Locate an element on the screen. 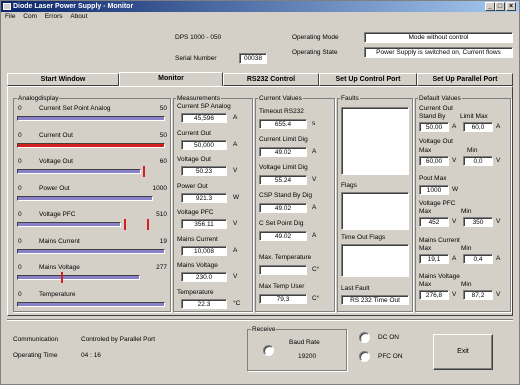 The height and width of the screenshot is (385, 520). operating-time-label: Operating Time is located at coordinates (35, 355).